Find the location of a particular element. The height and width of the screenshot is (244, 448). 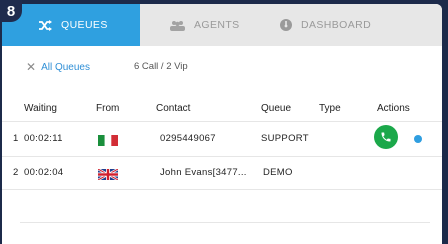

notification-count-badge: 8 is located at coordinates (11, 11).